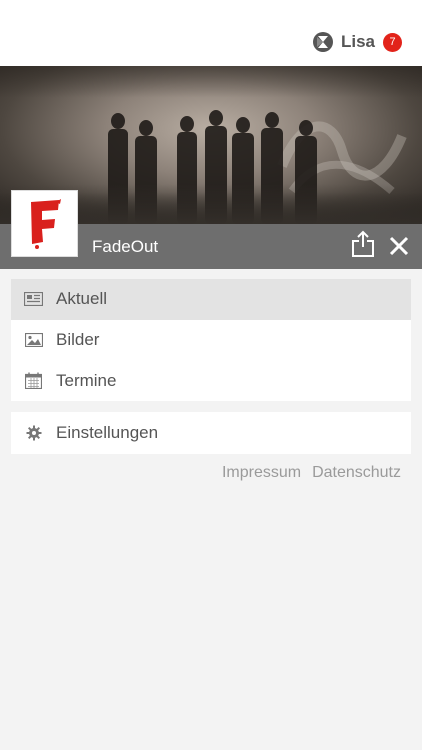 The width and height of the screenshot is (422, 750). I want to click on menu-item-einstellungen: Einstellungen, so click(211, 433).